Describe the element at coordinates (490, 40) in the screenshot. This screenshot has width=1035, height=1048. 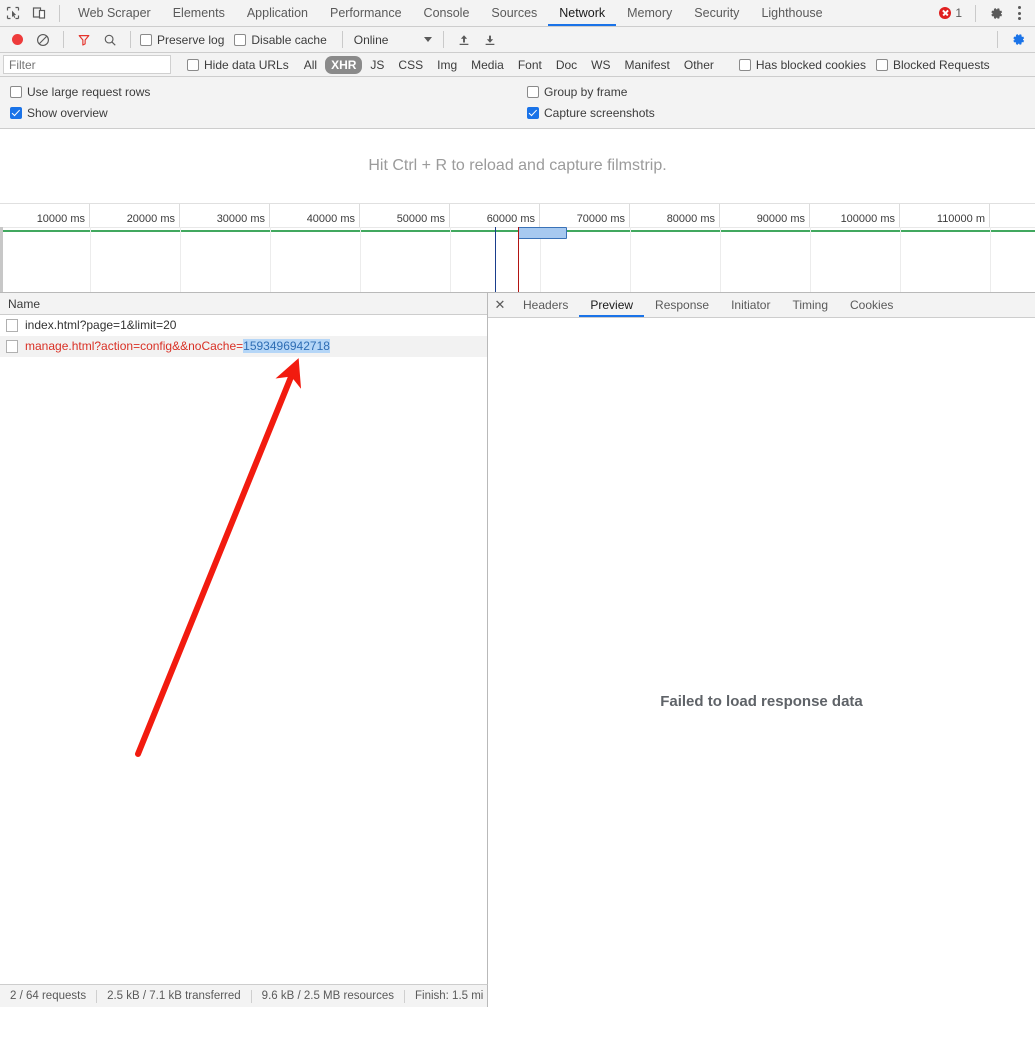
I see `export-har-icon` at that location.